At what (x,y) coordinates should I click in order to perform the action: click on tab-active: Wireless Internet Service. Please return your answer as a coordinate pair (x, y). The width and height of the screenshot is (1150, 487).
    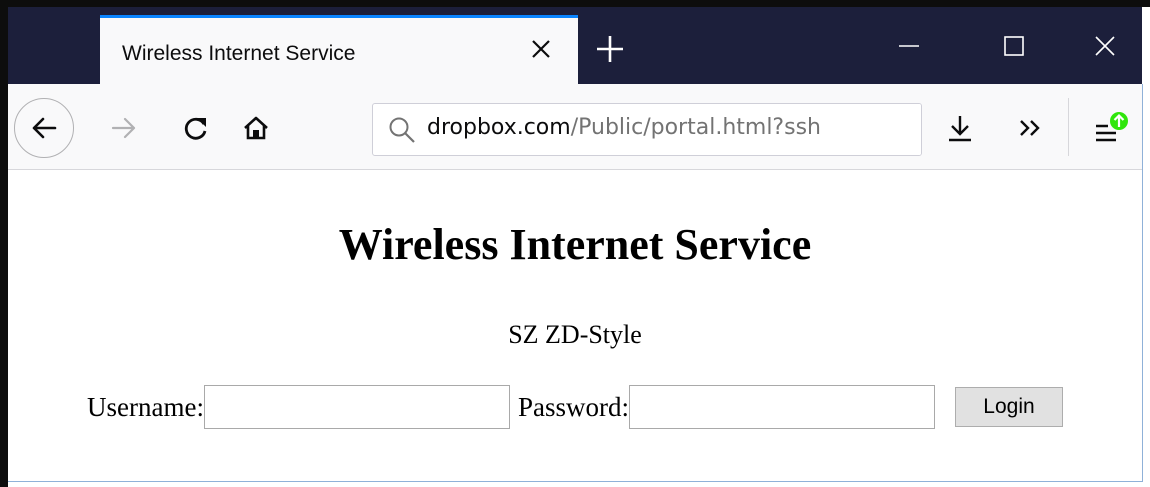
    Looking at the image, I should click on (339, 49).